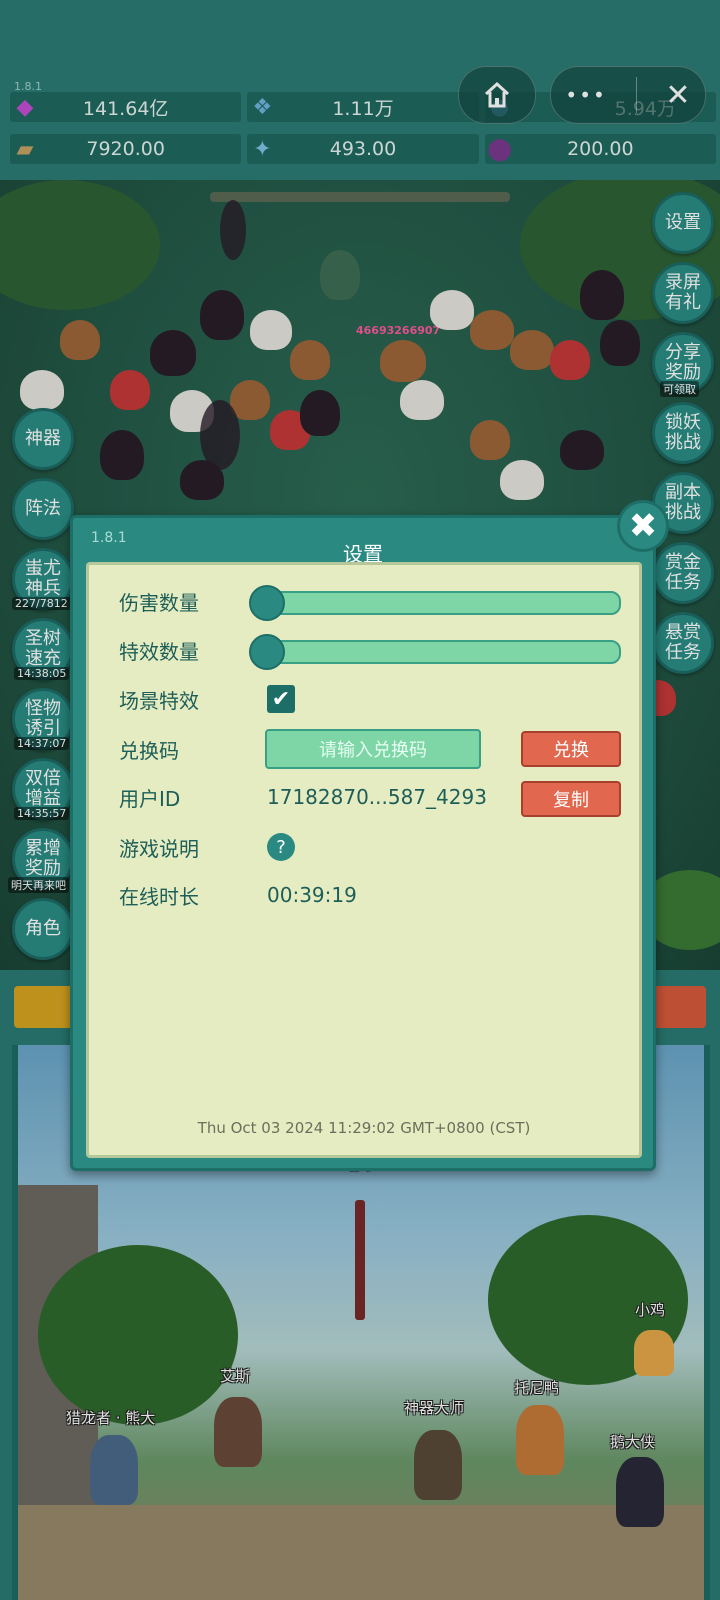 The height and width of the screenshot is (1600, 720). I want to click on close-icon: ✖, so click(643, 526).